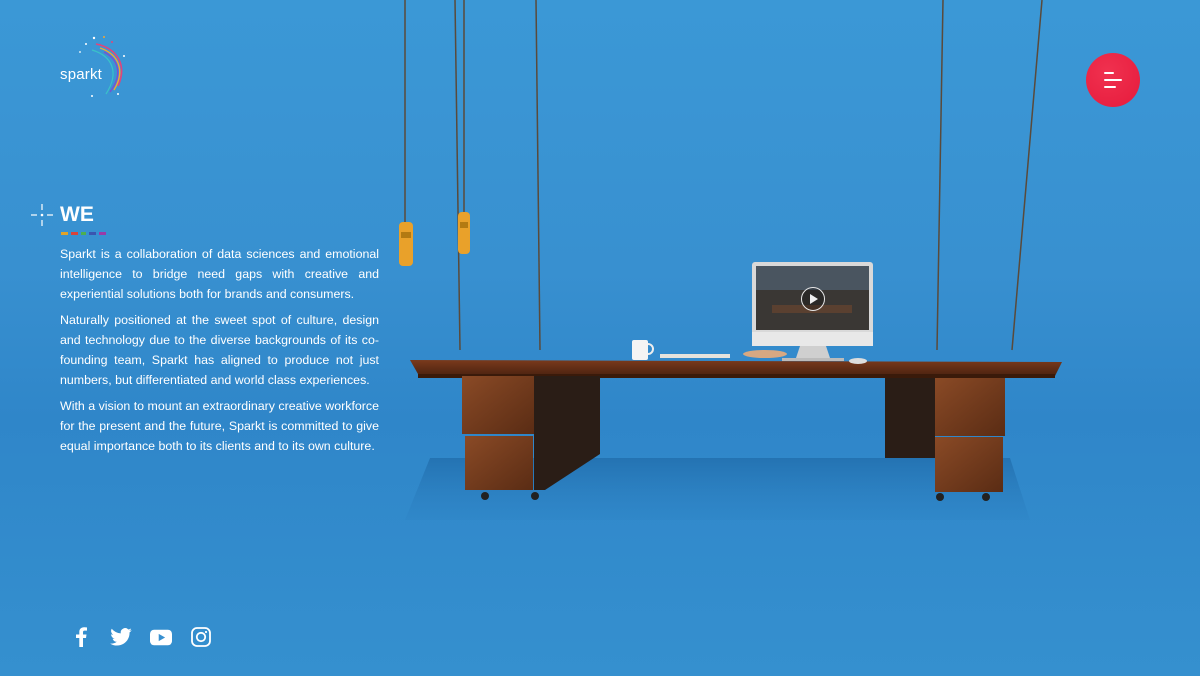 The height and width of the screenshot is (676, 1200). Describe the element at coordinates (77, 214) in the screenshot. I see `section-title: WE` at that location.